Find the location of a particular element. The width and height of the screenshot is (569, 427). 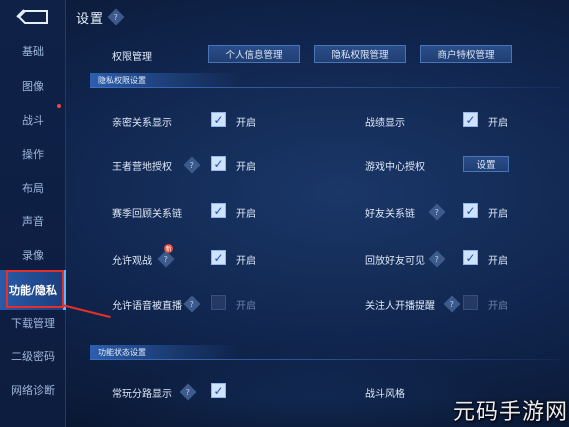

row-label: 赛季回顾关系链 is located at coordinates (147, 214).